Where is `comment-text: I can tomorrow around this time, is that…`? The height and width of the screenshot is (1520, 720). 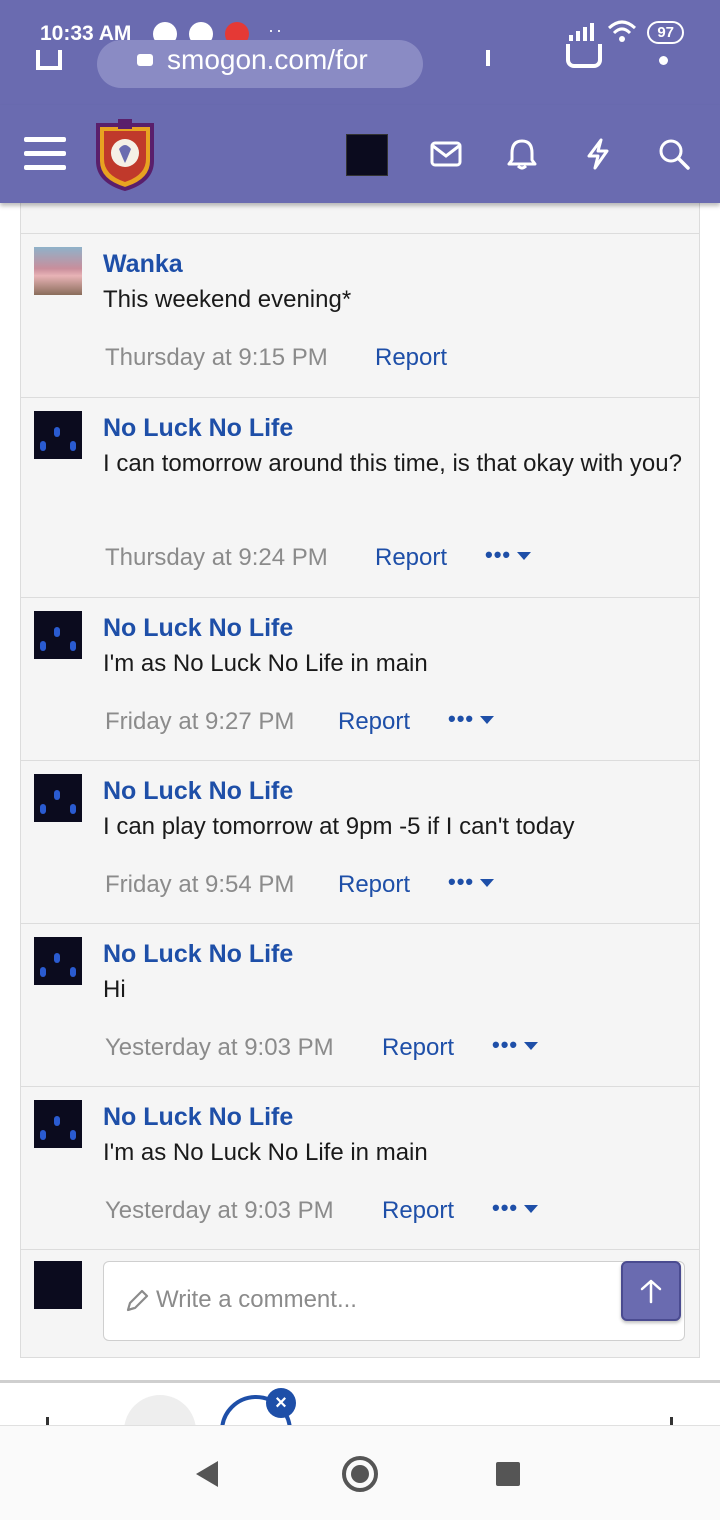
comment-text: I can tomorrow around this time, is that… is located at coordinates (392, 463).